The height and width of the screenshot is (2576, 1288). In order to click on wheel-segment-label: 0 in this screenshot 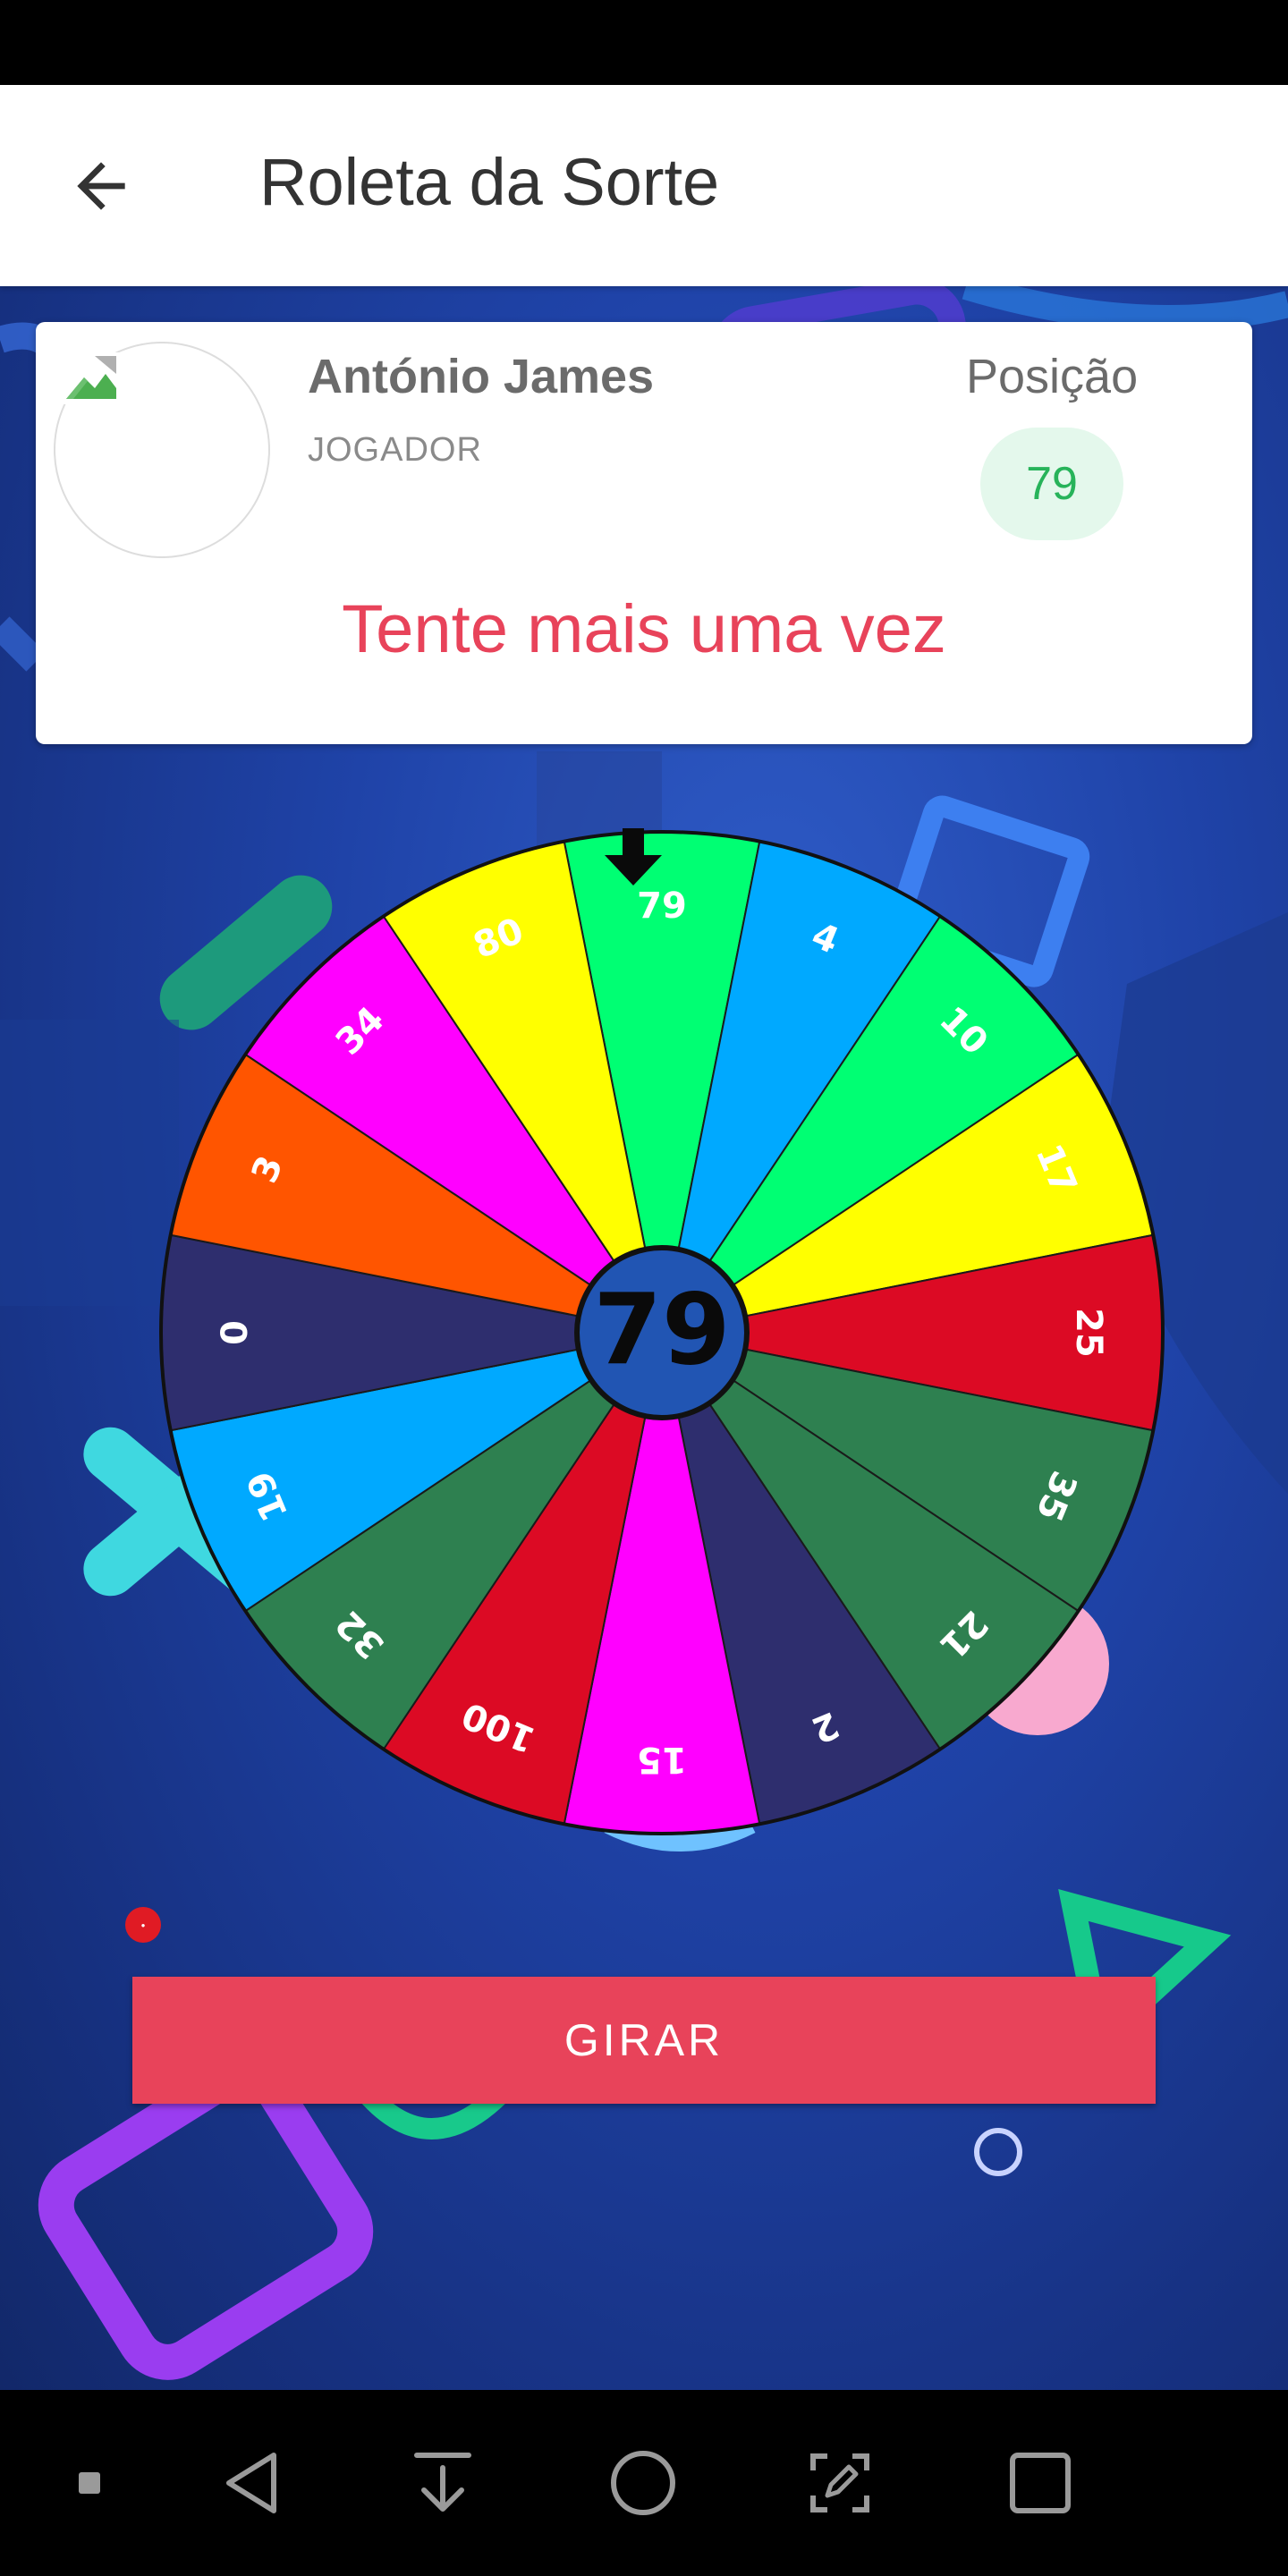, I will do `click(235, 1332)`.